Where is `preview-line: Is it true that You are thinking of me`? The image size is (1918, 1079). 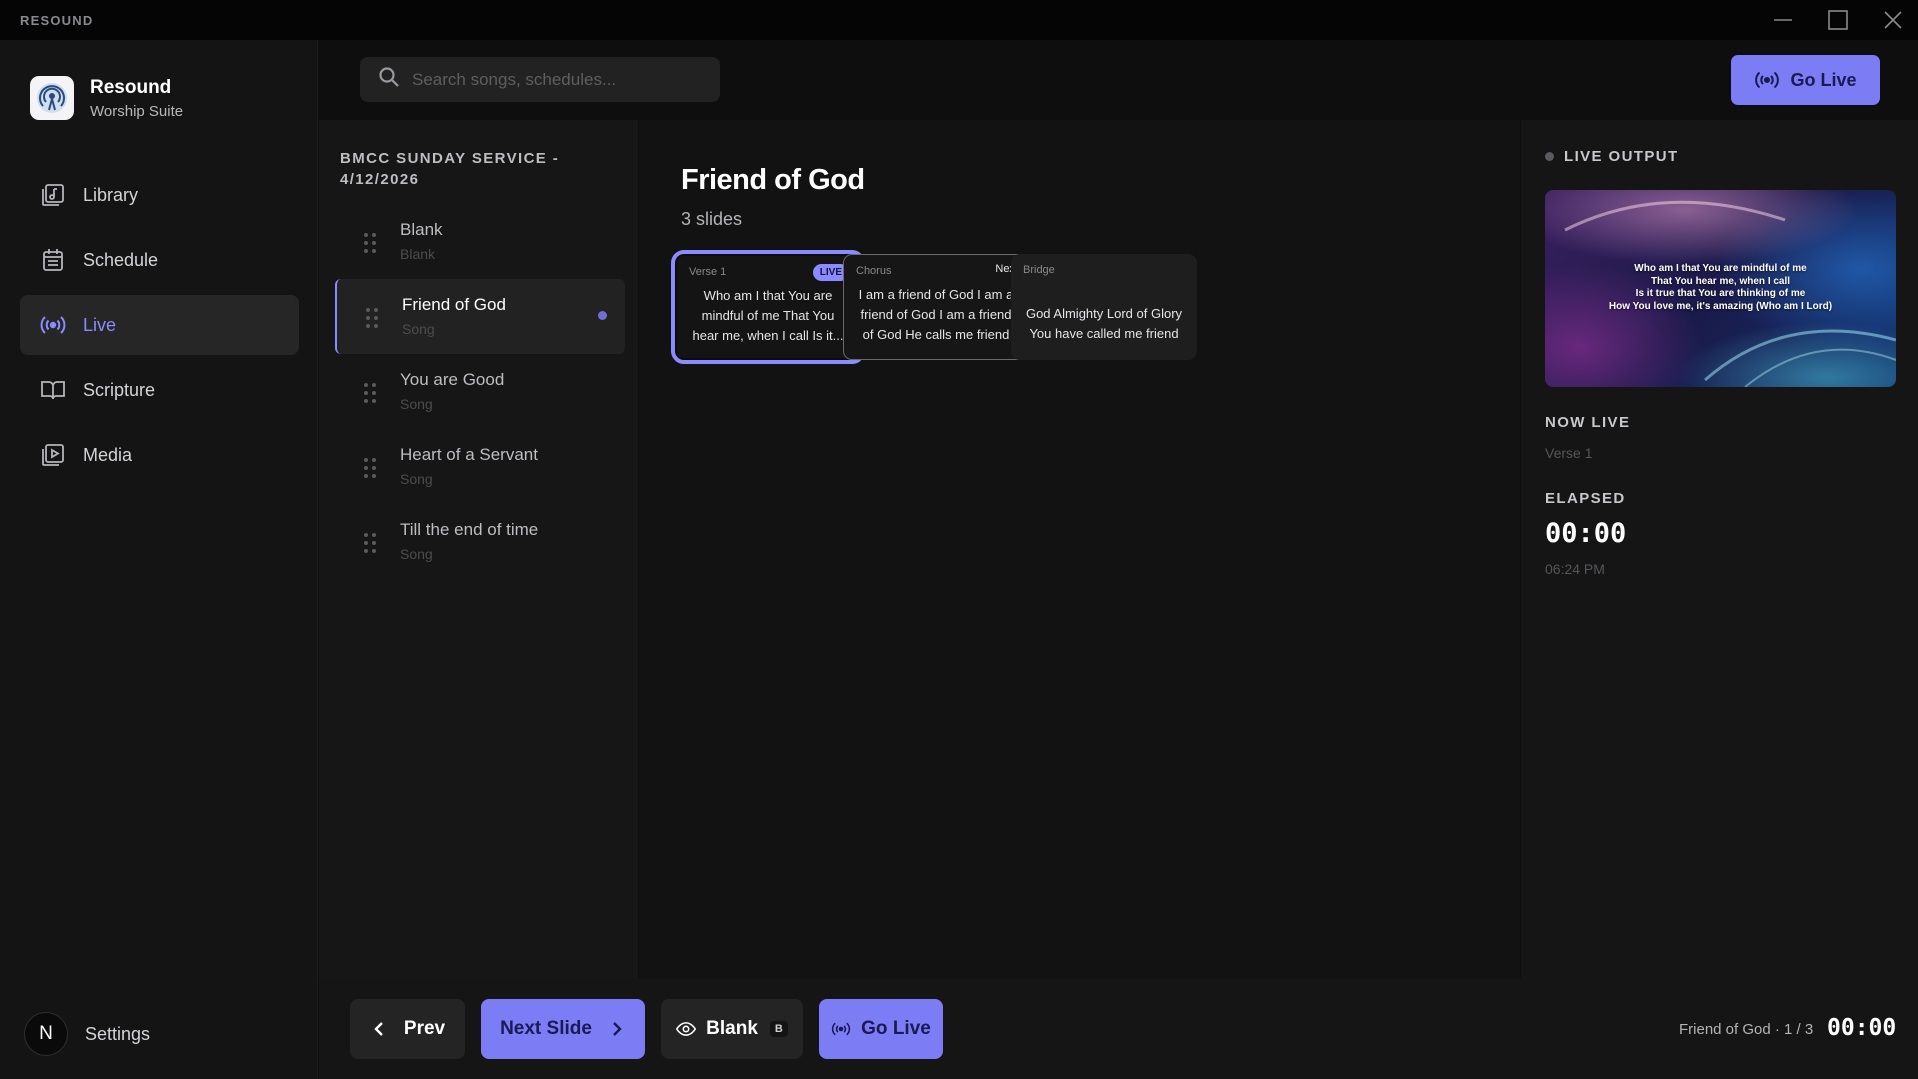
preview-line: Is it true that You are thinking of me is located at coordinates (1720, 293).